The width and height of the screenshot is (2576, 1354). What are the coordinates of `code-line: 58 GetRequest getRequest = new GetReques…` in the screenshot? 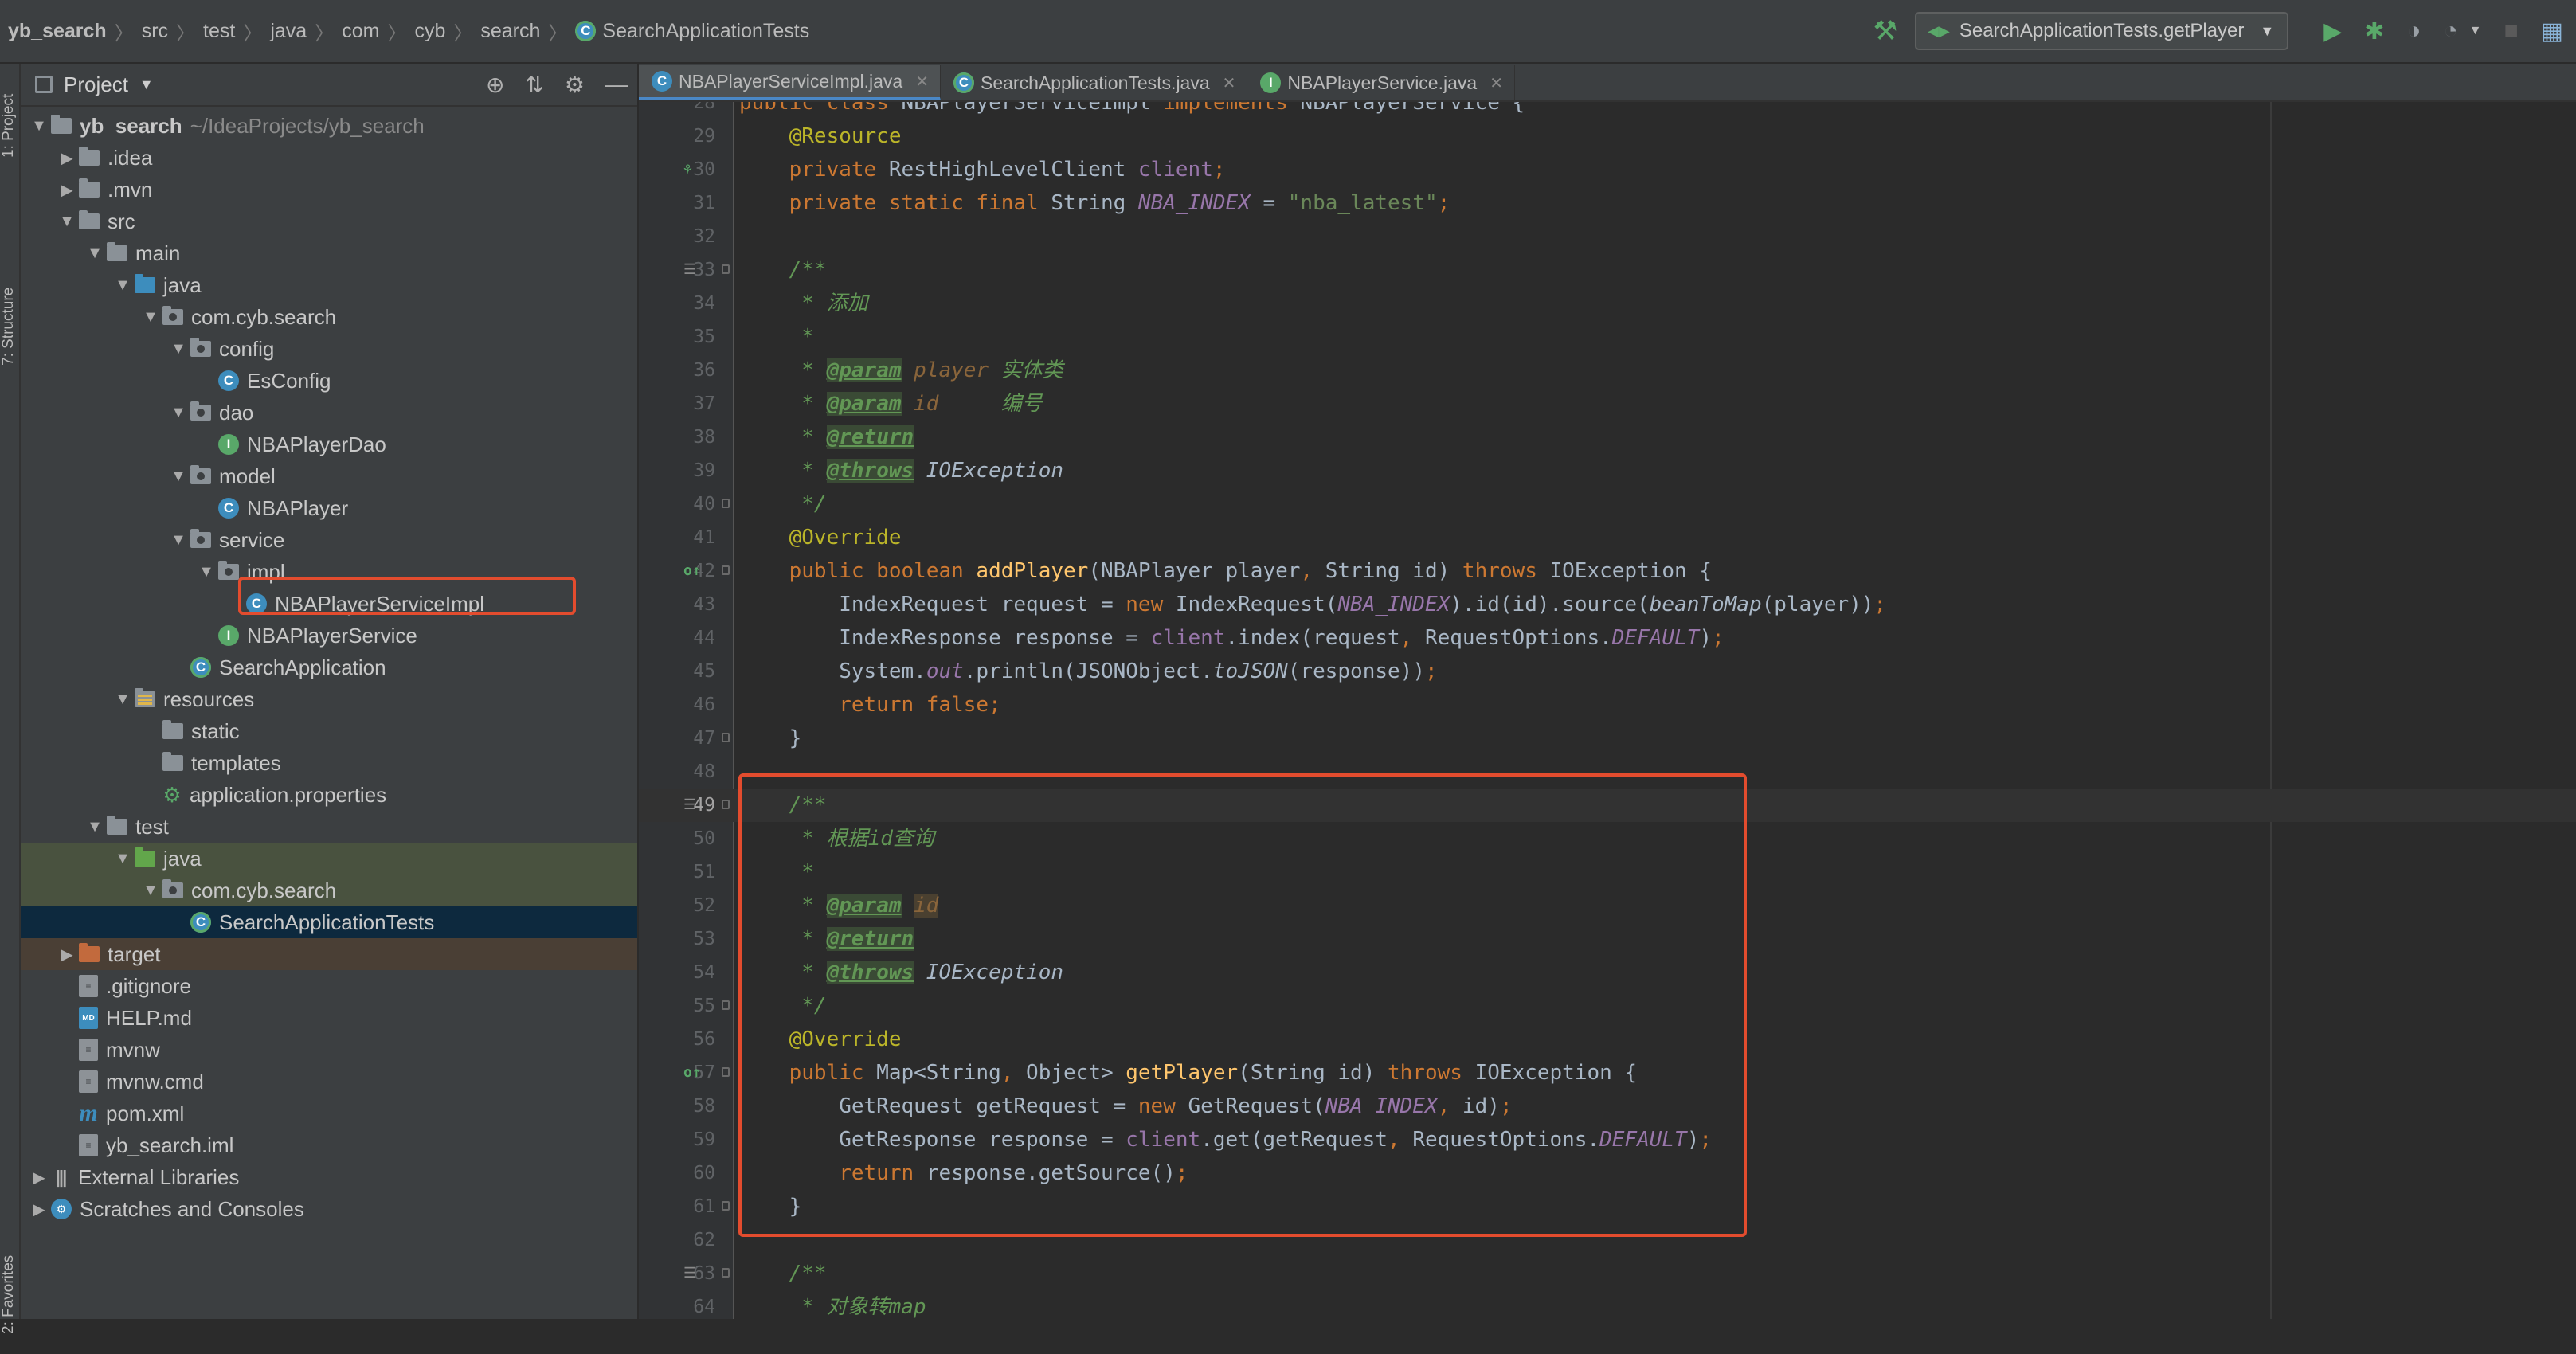 It's located at (1607, 1106).